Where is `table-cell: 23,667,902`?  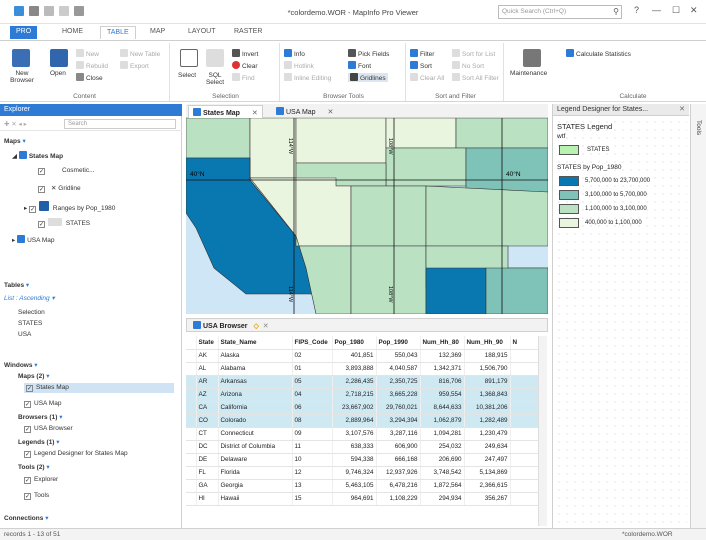
table-cell: 23,667,902 is located at coordinates (354, 408).